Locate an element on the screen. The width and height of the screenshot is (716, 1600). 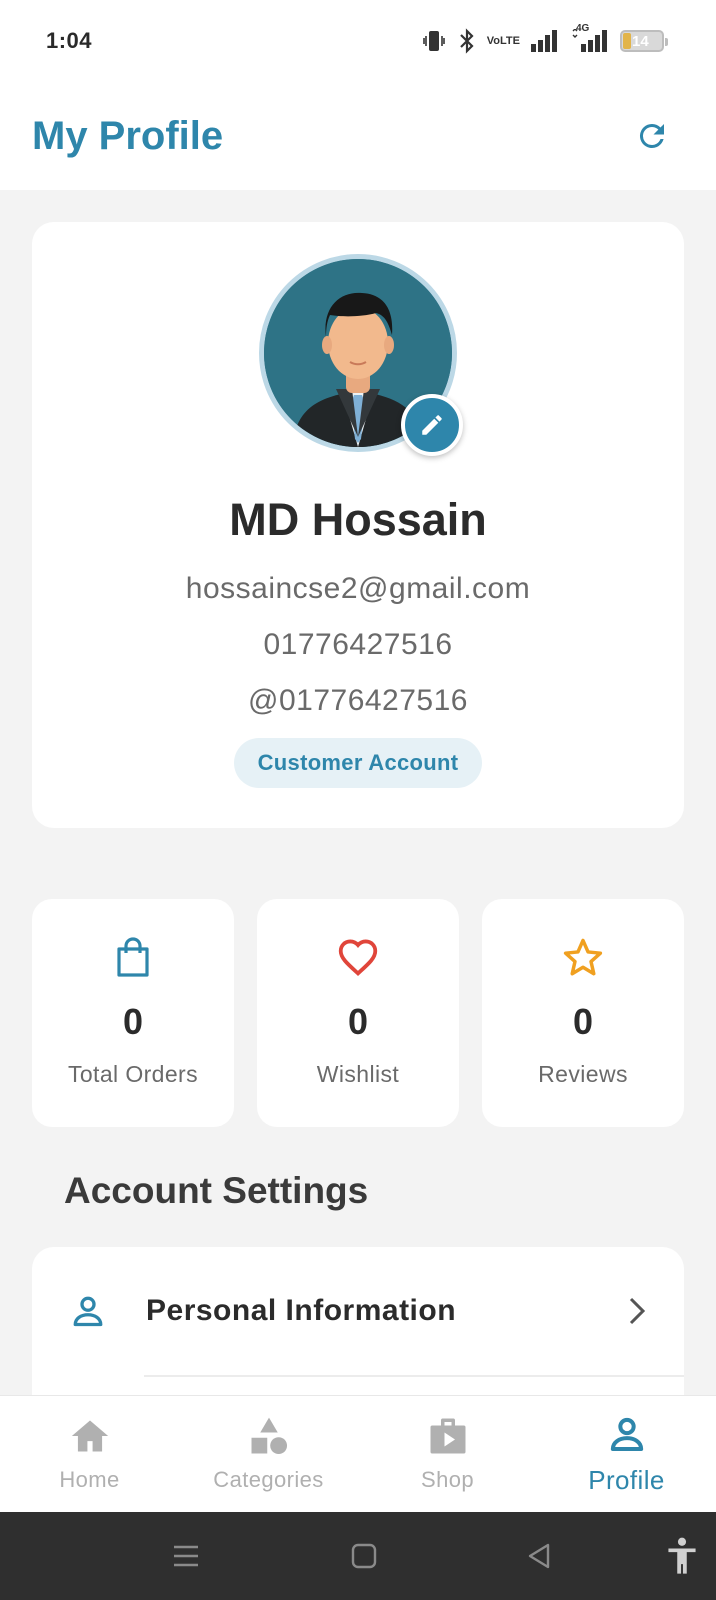
refresh-button is located at coordinates (652, 136).